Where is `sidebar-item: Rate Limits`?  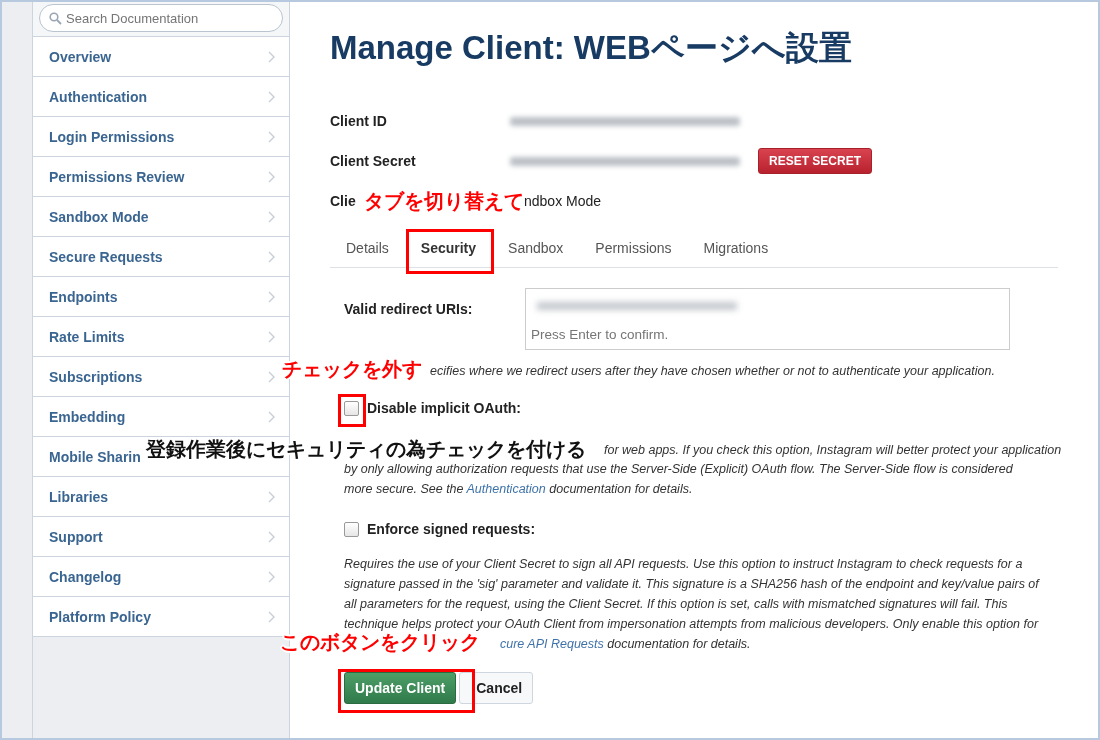 sidebar-item: Rate Limits is located at coordinates (87, 336).